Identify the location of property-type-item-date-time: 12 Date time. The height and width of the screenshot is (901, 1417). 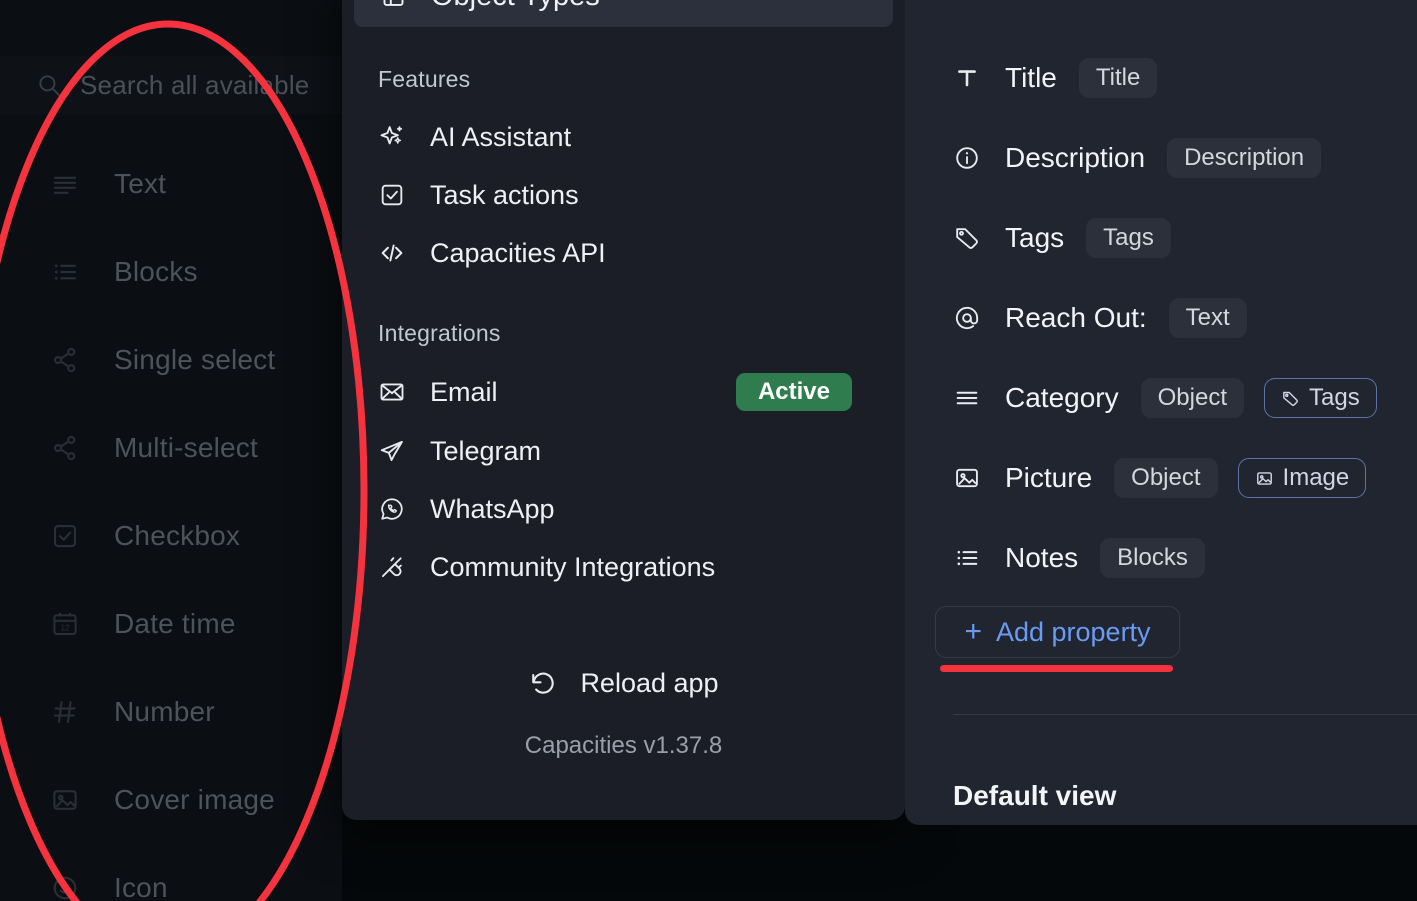
(171, 624).